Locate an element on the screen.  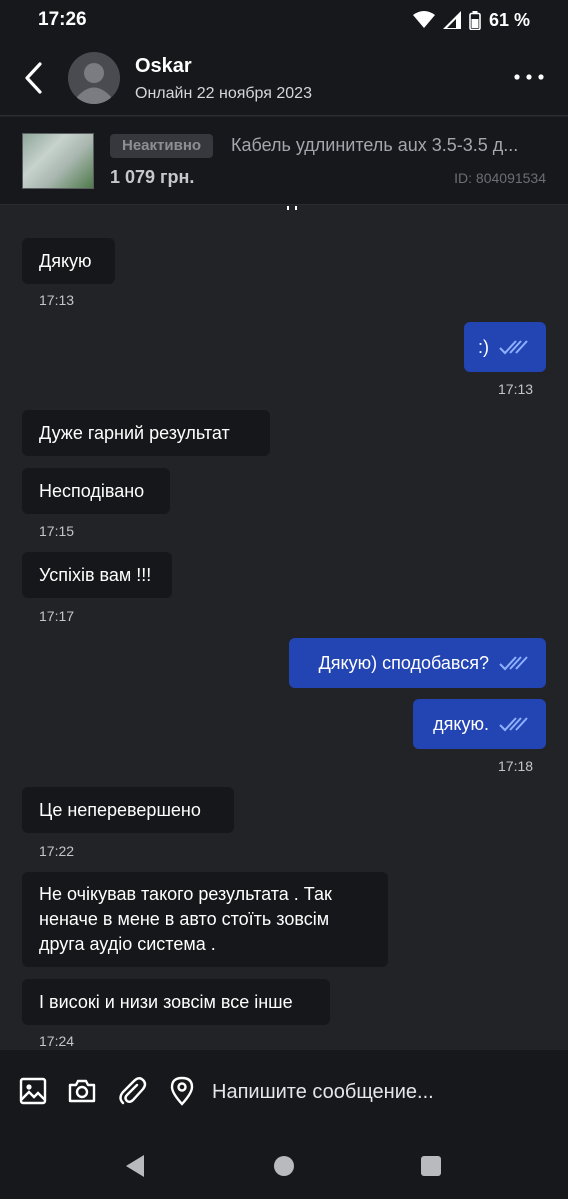
status-badge: Неактивно is located at coordinates (162, 146).